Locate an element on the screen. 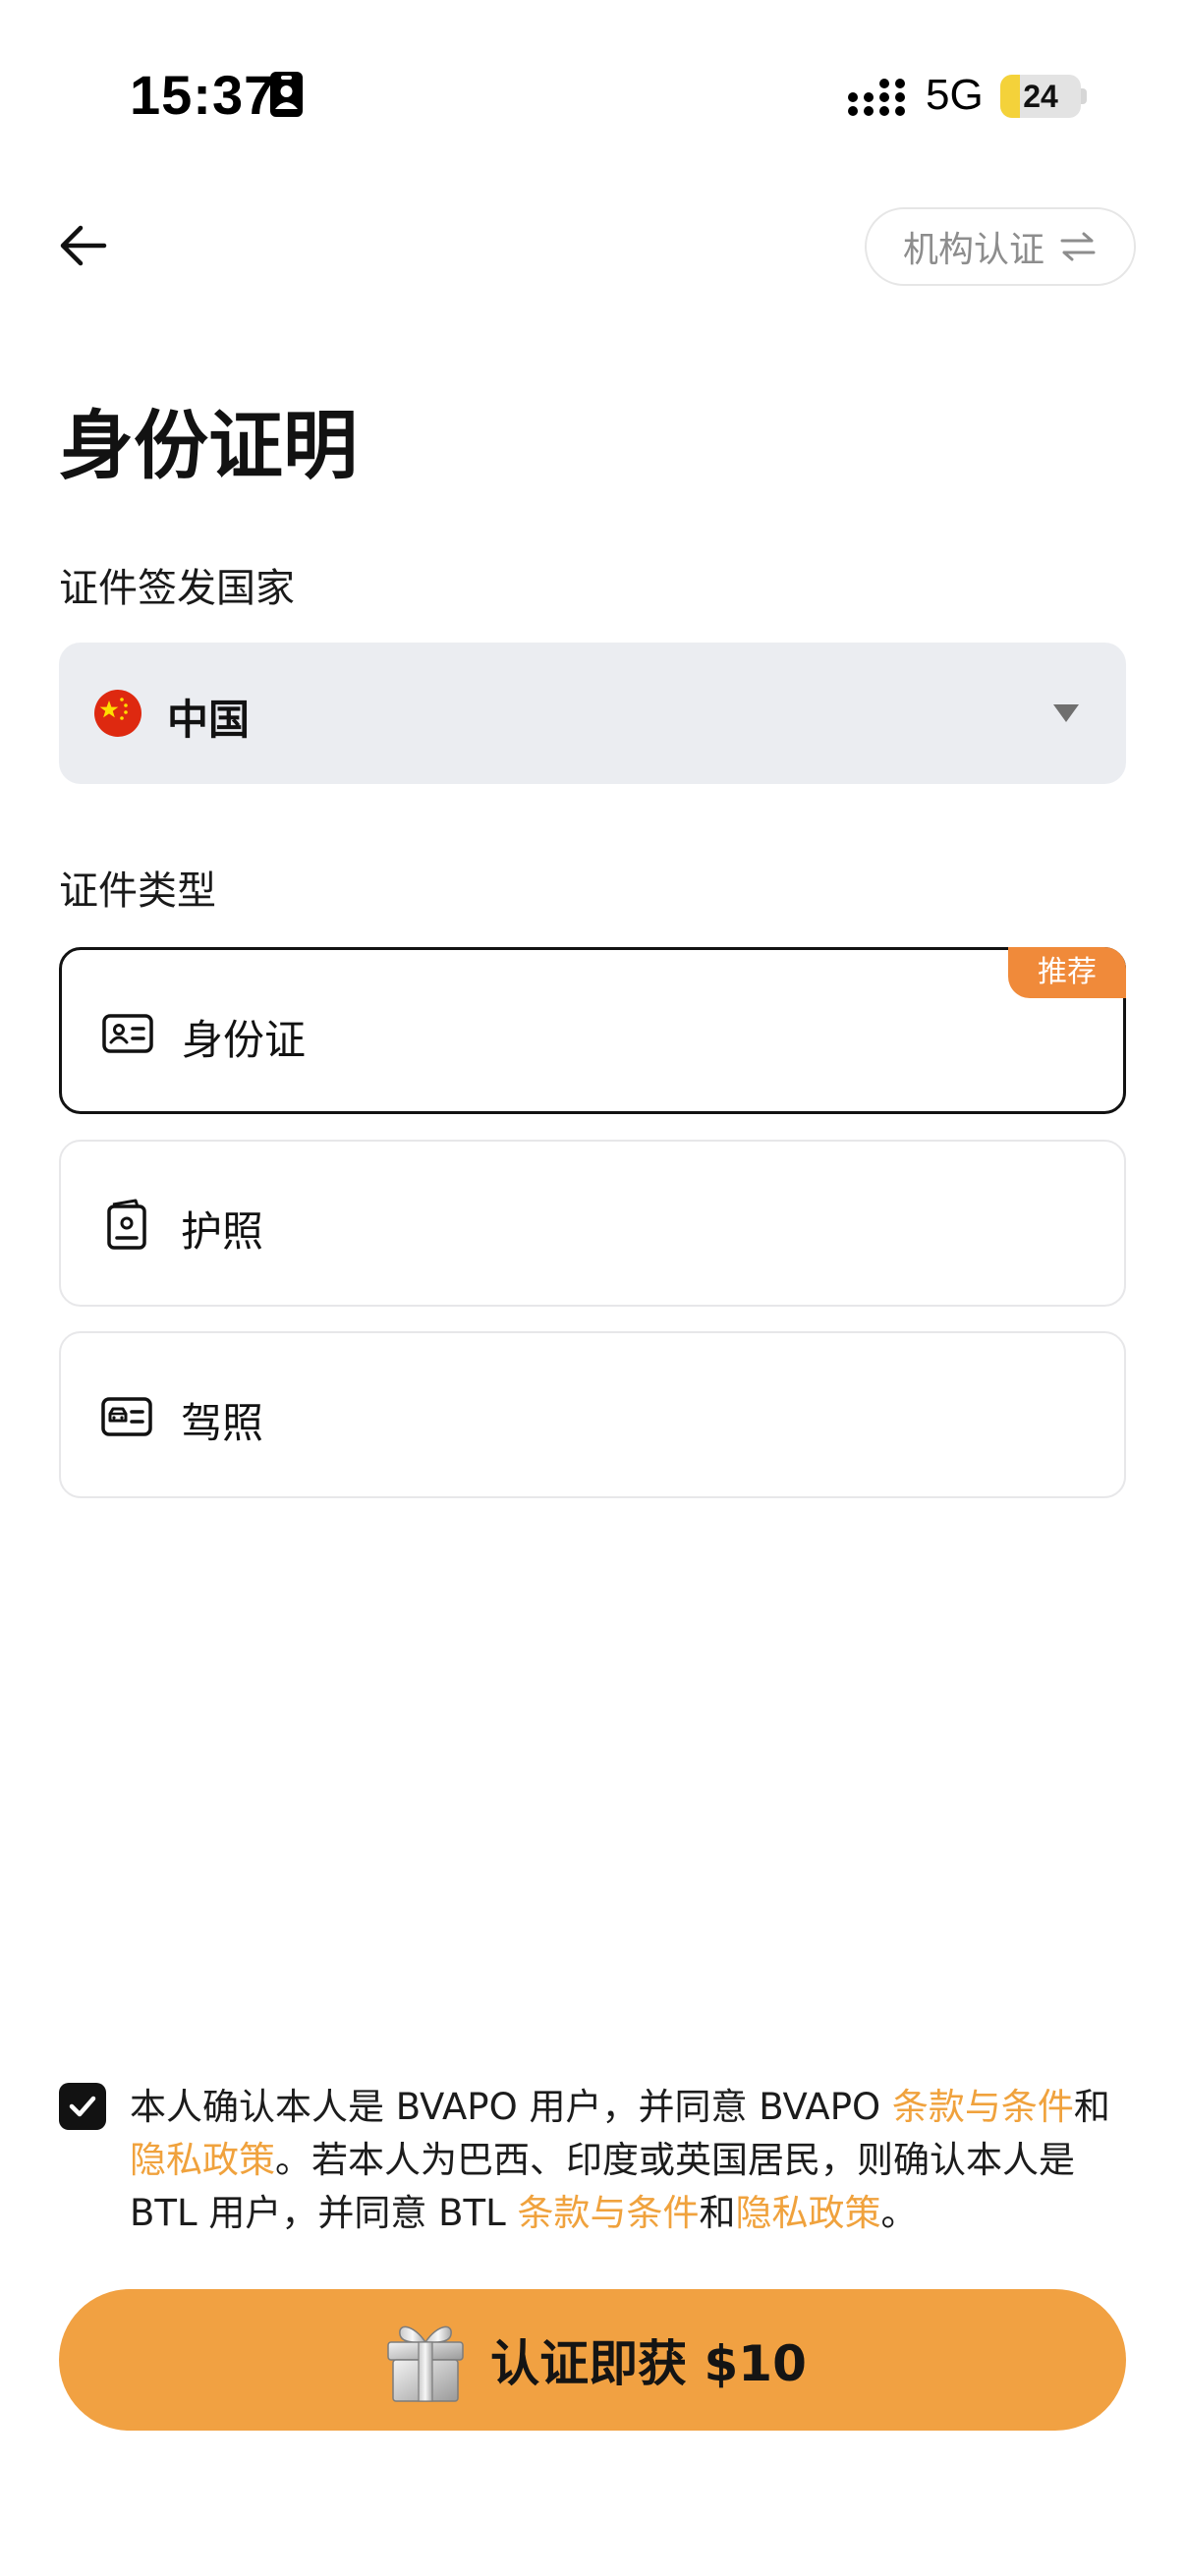  passport-icon is located at coordinates (127, 1224).